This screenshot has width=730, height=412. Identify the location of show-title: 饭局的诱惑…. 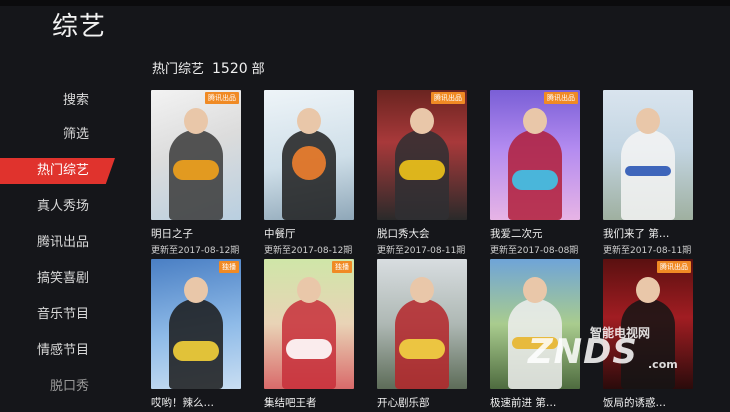
(634, 403).